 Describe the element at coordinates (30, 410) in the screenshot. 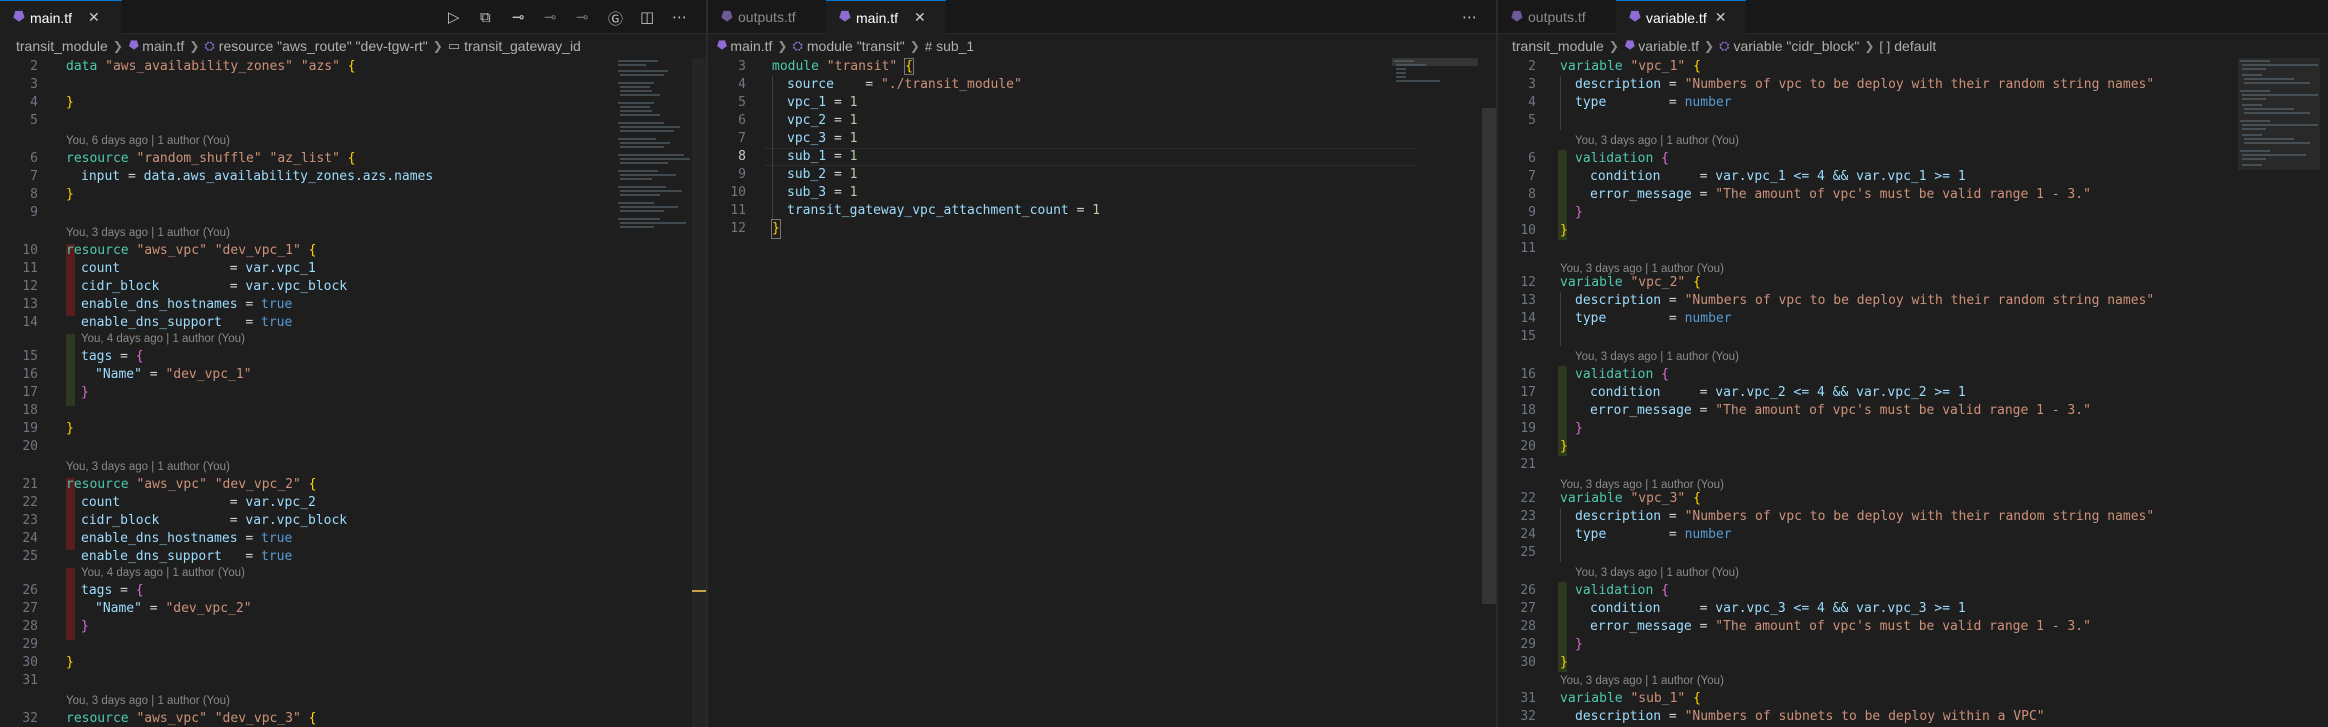

I see `code-line: 18` at that location.